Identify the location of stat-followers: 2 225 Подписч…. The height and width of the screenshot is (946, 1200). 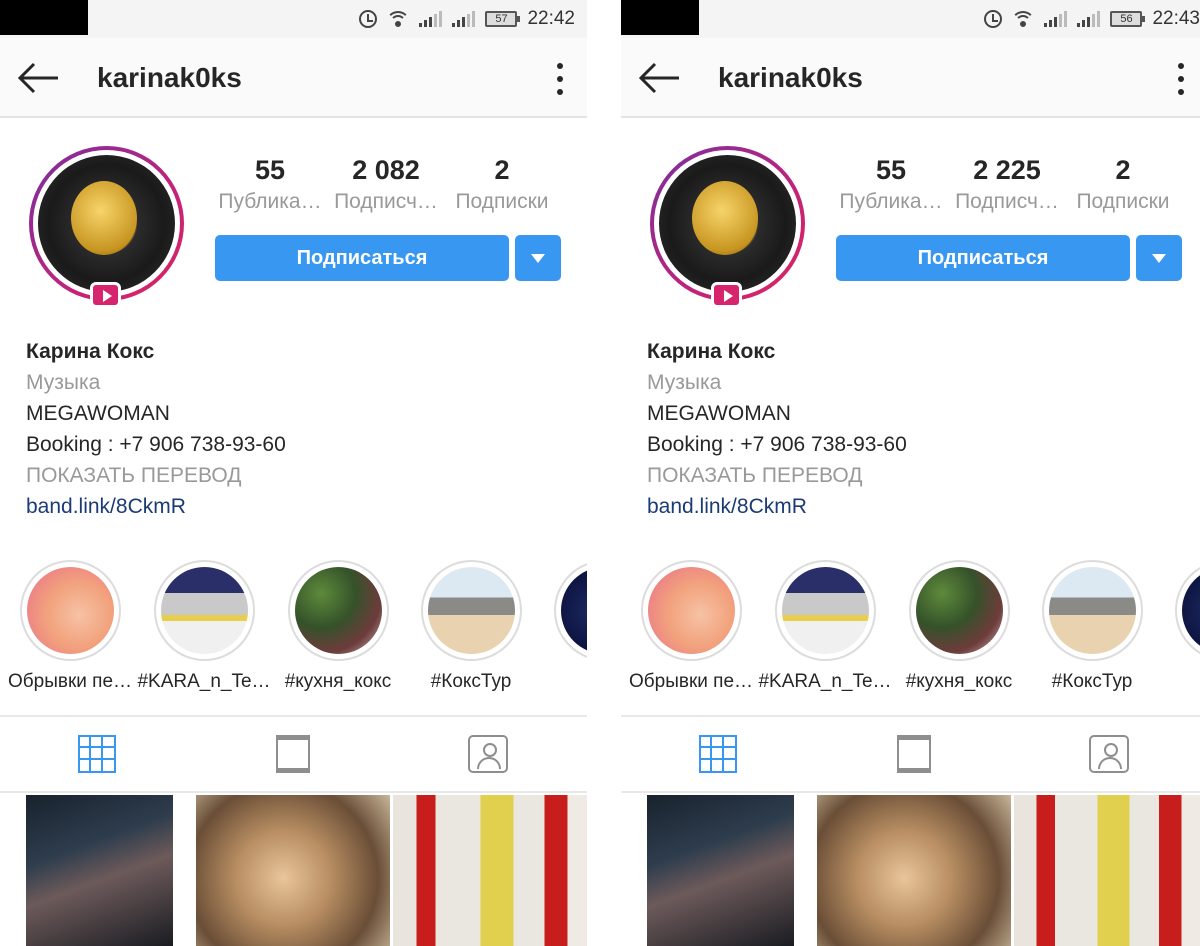
(1007, 184).